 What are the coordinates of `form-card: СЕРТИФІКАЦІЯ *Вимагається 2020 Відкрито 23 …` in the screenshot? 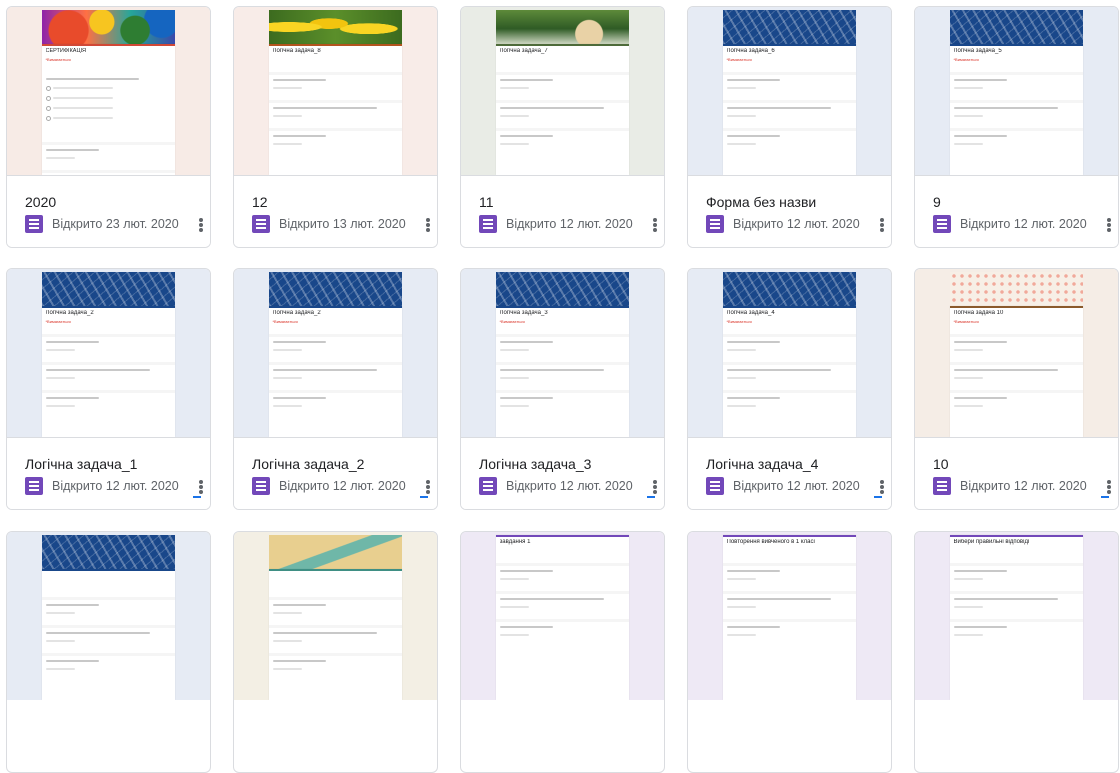 It's located at (108, 127).